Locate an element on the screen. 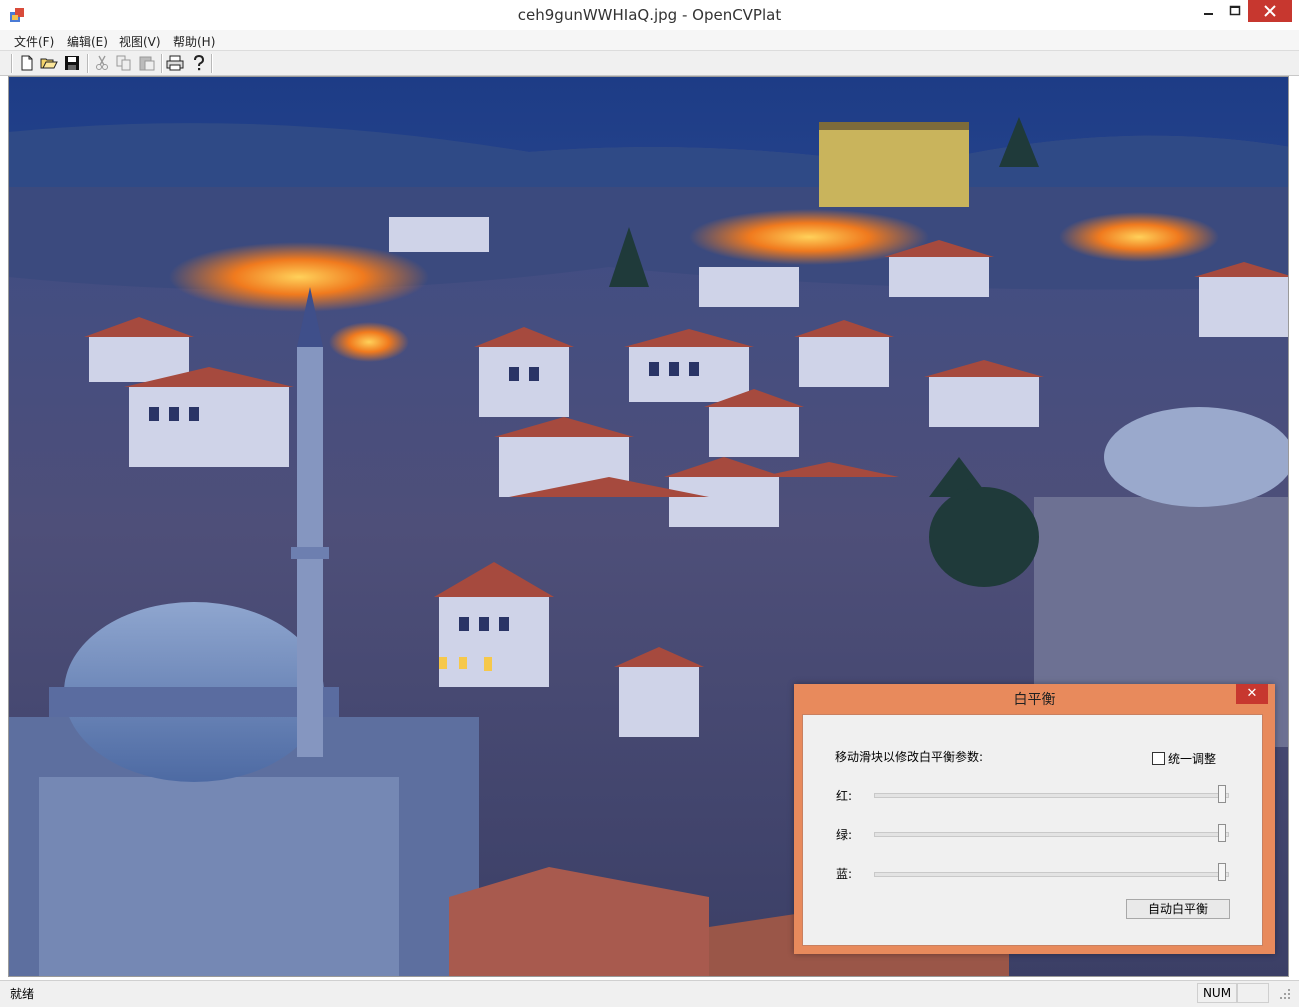  maximize-button is located at coordinates (1235, 11).